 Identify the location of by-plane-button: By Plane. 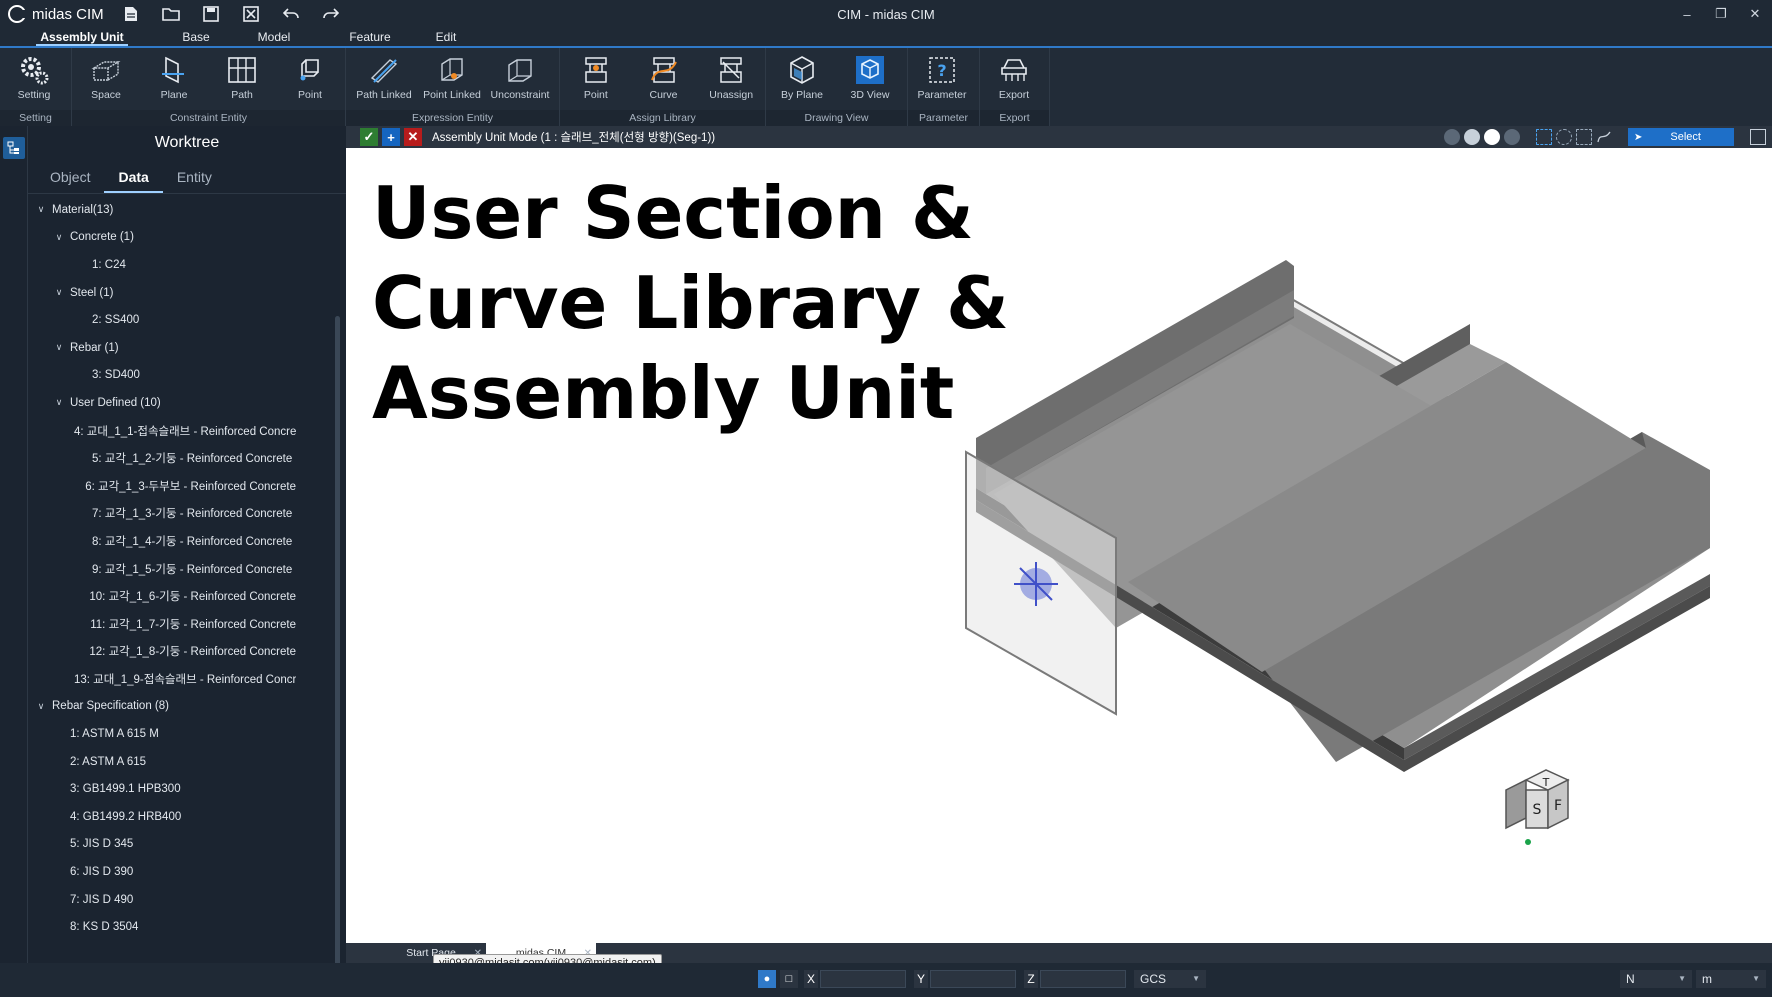
(802, 79).